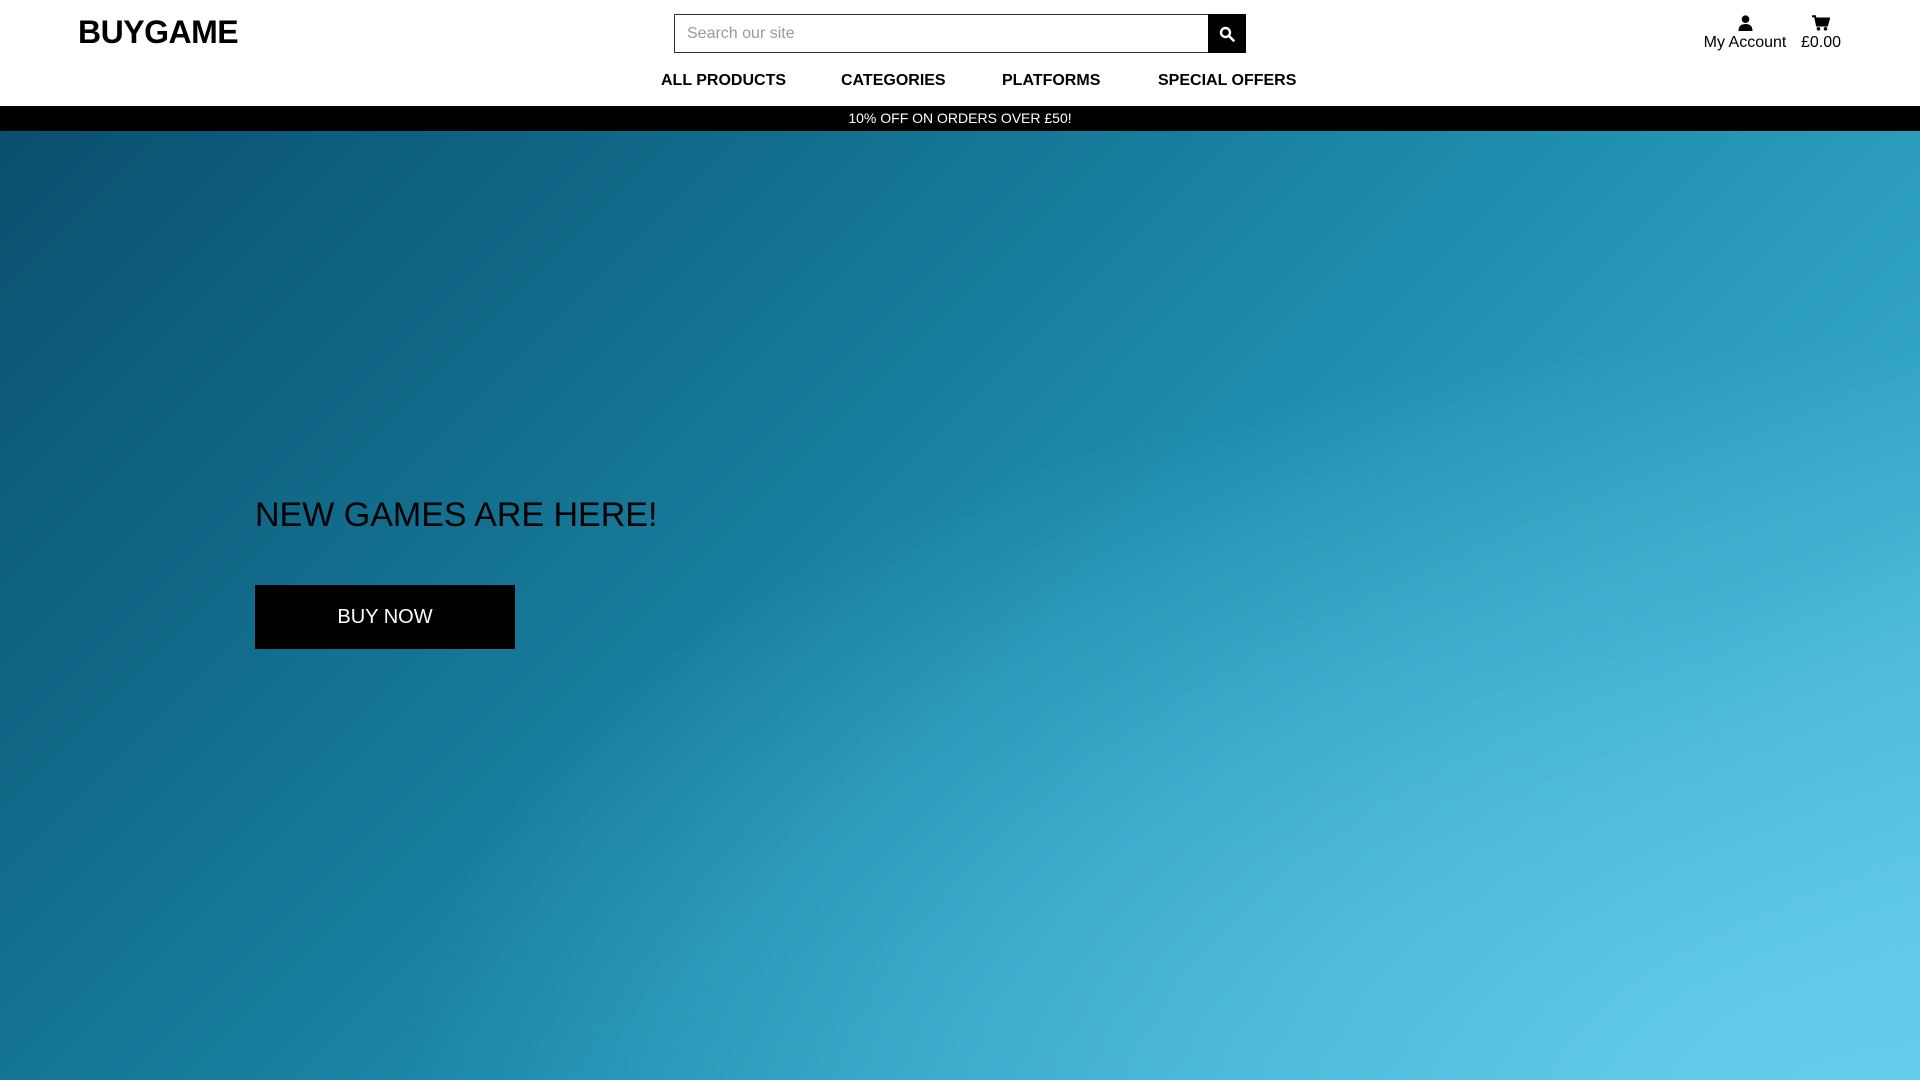 This screenshot has height=1080, width=1920. Describe the element at coordinates (385, 617) in the screenshot. I see `buy-now-button: BUY NOW` at that location.